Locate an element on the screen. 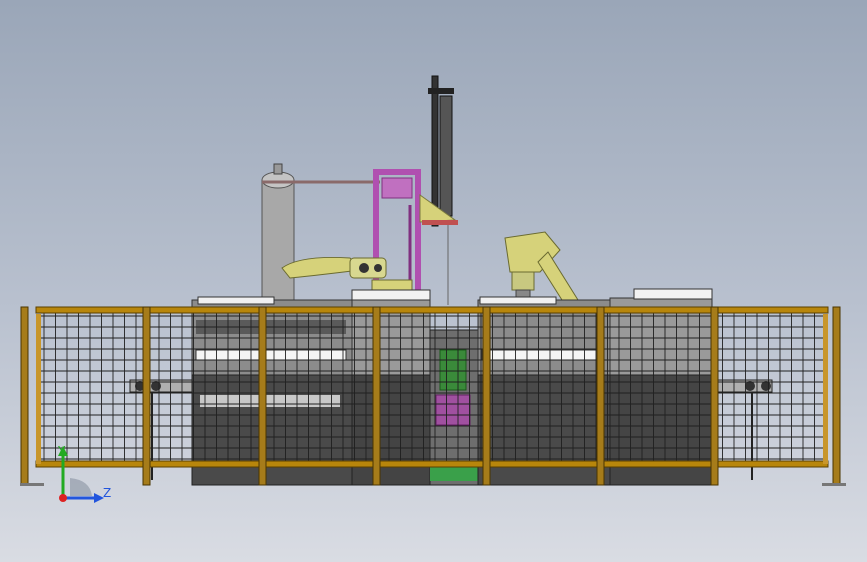 This screenshot has width=867, height=562. z-axis-label: Z is located at coordinates (107, 493).